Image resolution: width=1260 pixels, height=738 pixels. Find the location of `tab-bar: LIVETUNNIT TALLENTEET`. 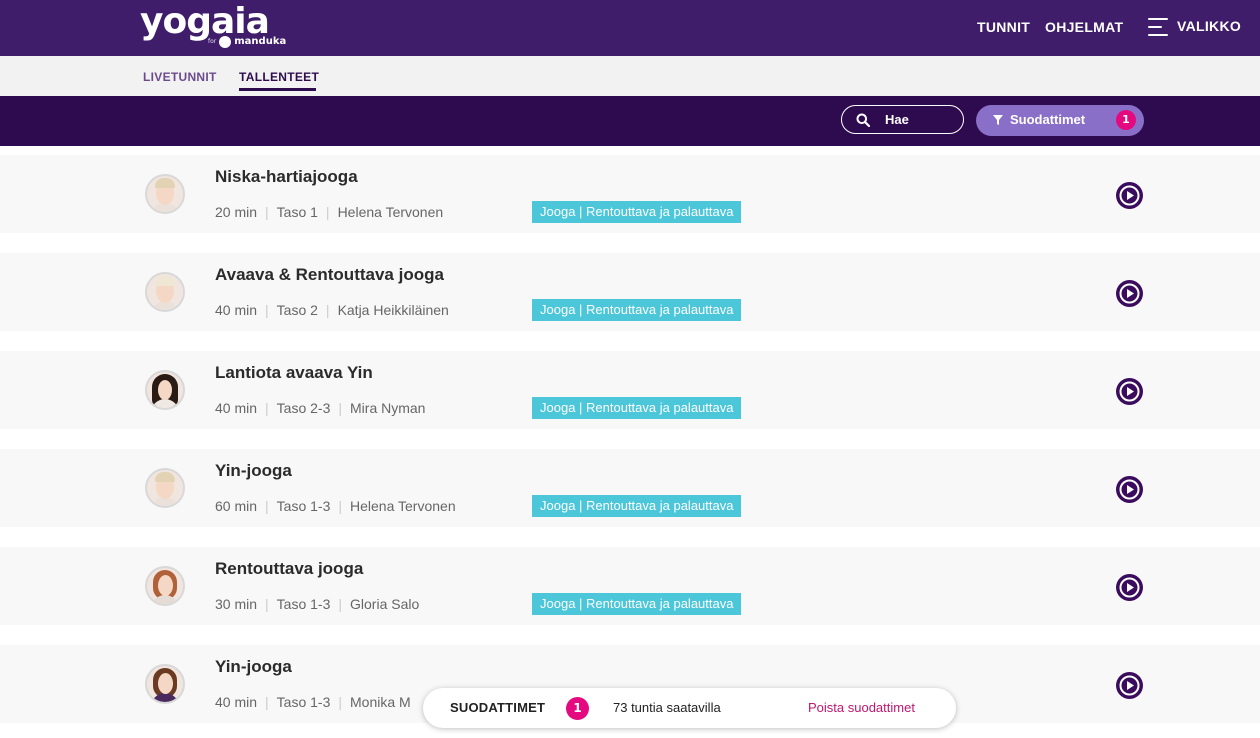

tab-bar: LIVETUNNIT TALLENTEET is located at coordinates (630, 76).